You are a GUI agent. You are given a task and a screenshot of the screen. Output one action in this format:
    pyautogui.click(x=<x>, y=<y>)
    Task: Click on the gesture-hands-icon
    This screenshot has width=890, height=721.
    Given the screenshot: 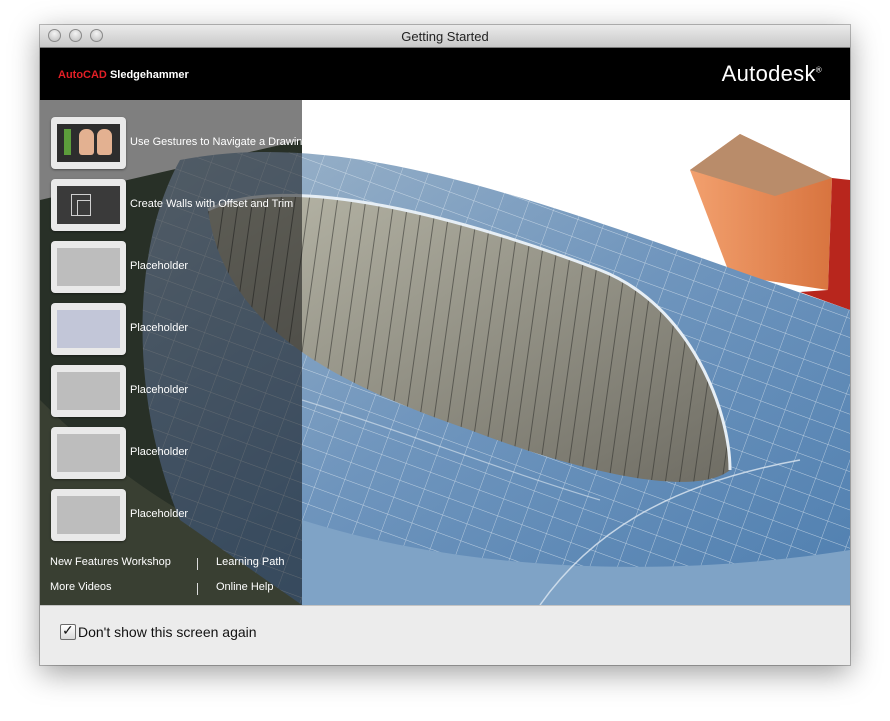 What is the action you would take?
    pyautogui.click(x=88, y=143)
    